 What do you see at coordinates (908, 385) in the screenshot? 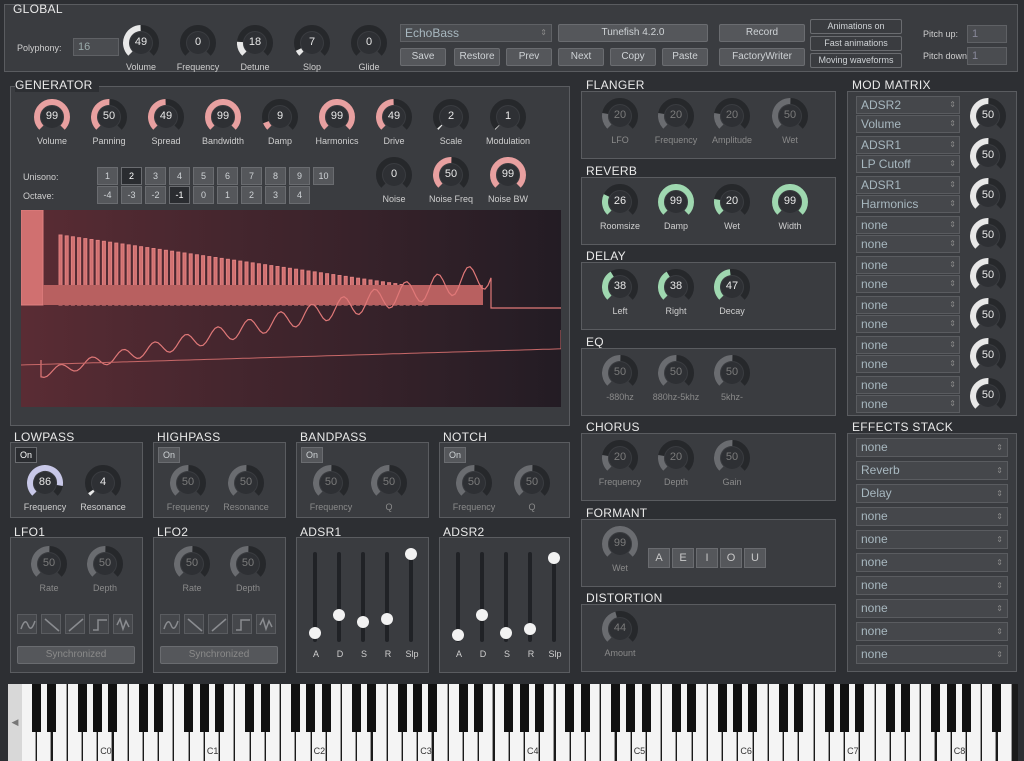
I see `mod-source-7: none ⇕` at bounding box center [908, 385].